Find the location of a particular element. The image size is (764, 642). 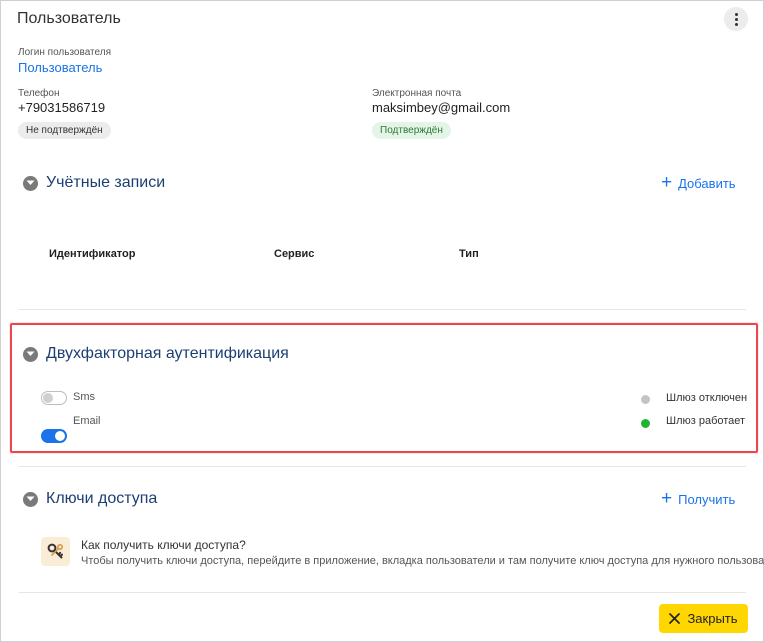

accounts-title: Учётные записи is located at coordinates (106, 182).